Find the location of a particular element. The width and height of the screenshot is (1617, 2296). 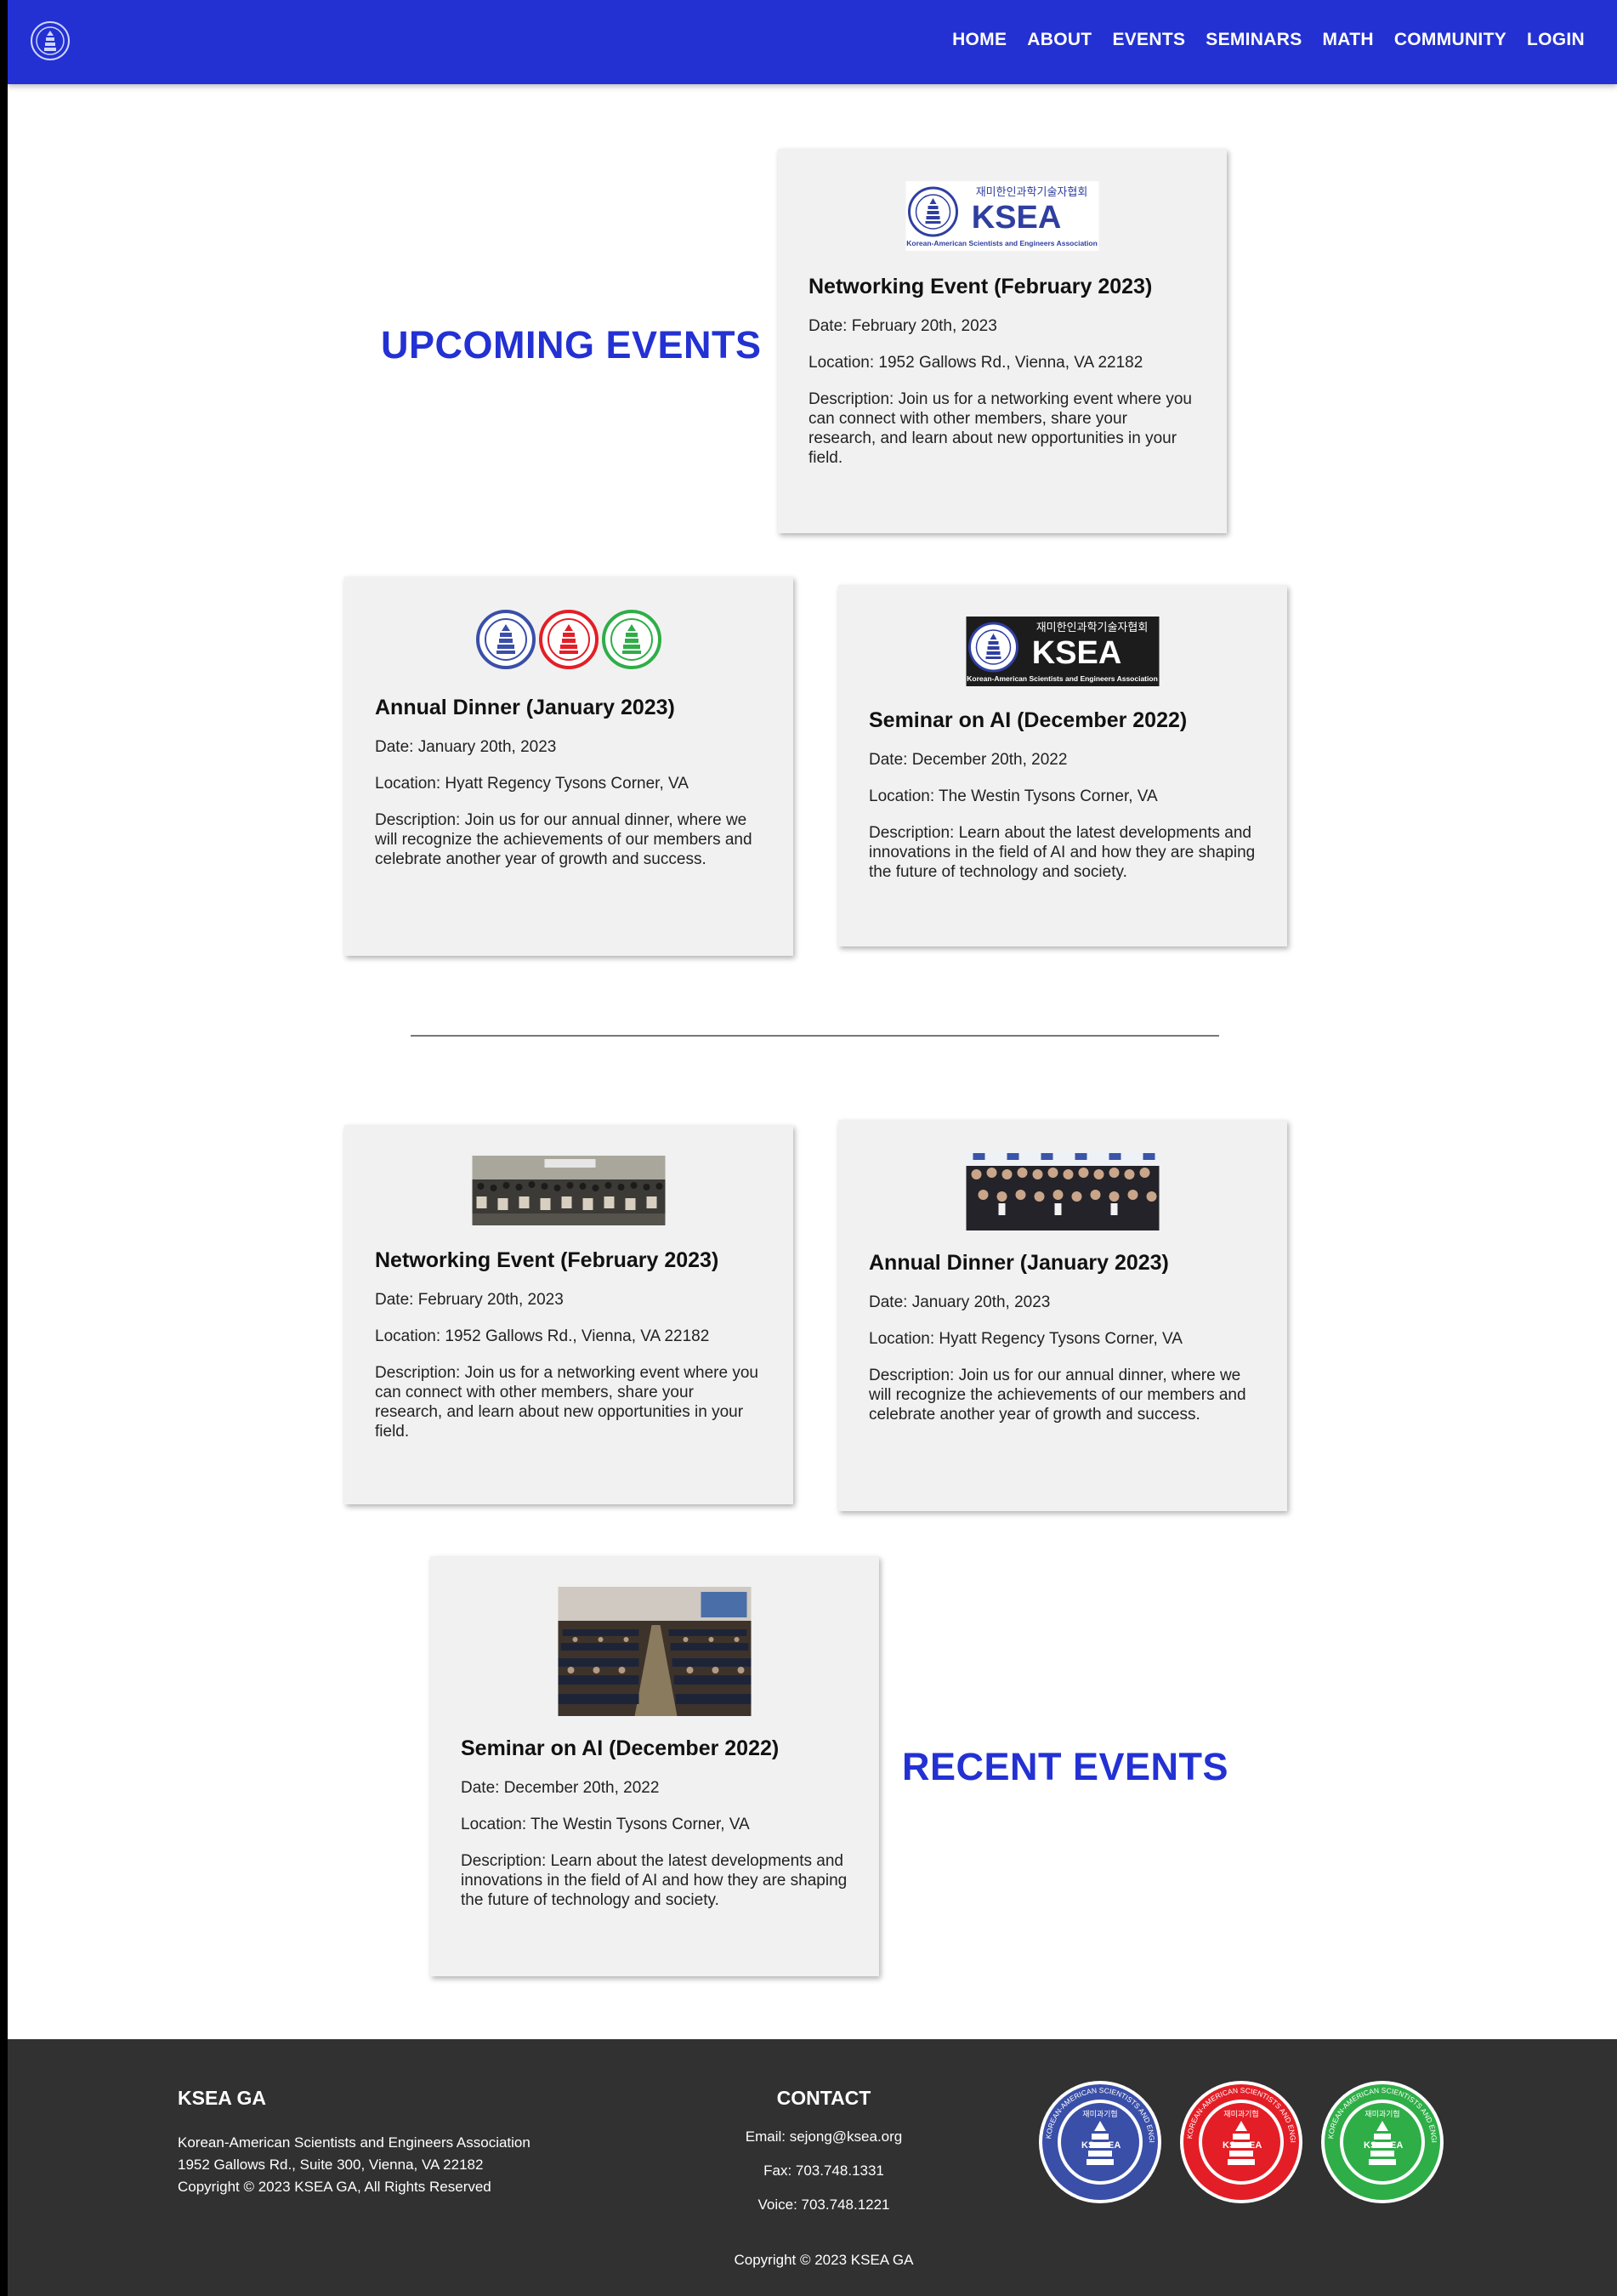

section-divider is located at coordinates (815, 1036).